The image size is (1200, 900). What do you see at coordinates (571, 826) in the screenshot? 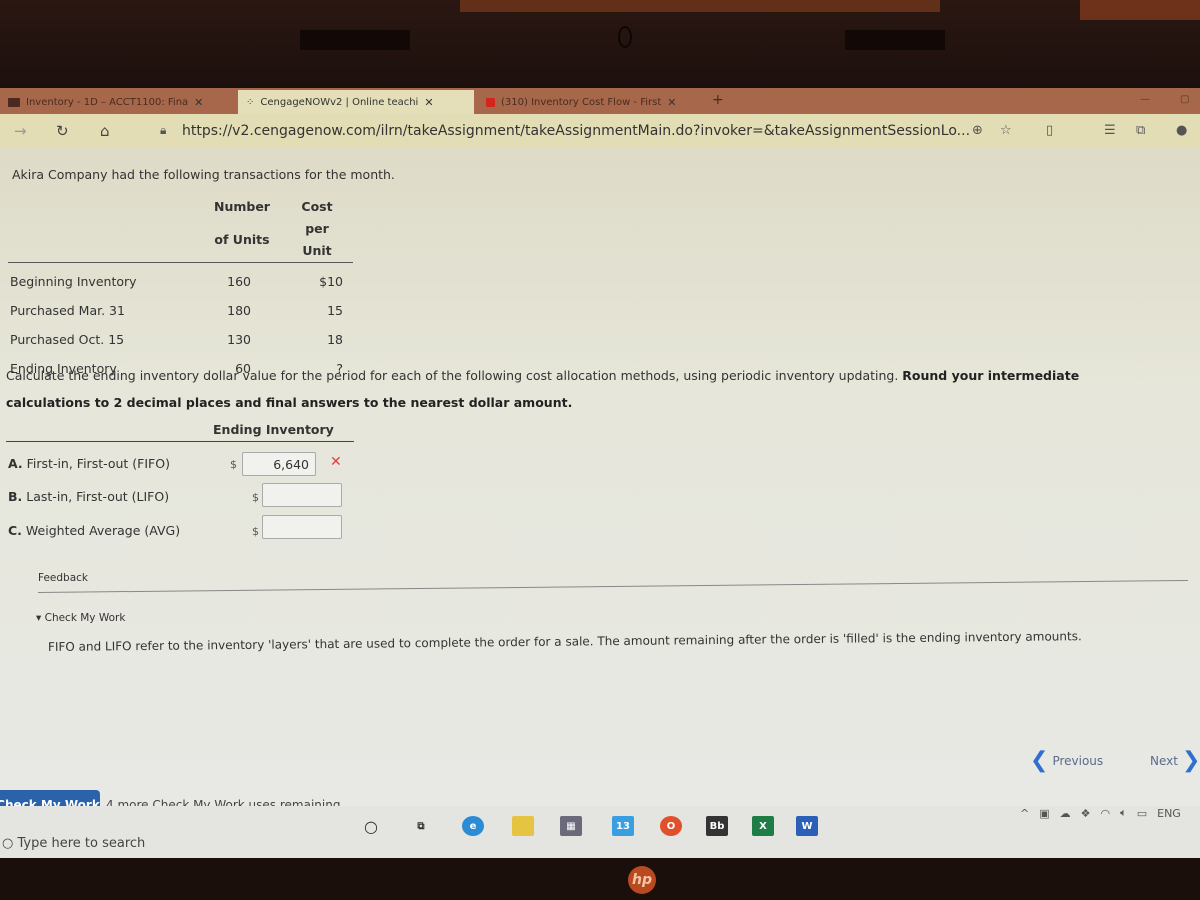
I see `store-icon: ▦` at bounding box center [571, 826].